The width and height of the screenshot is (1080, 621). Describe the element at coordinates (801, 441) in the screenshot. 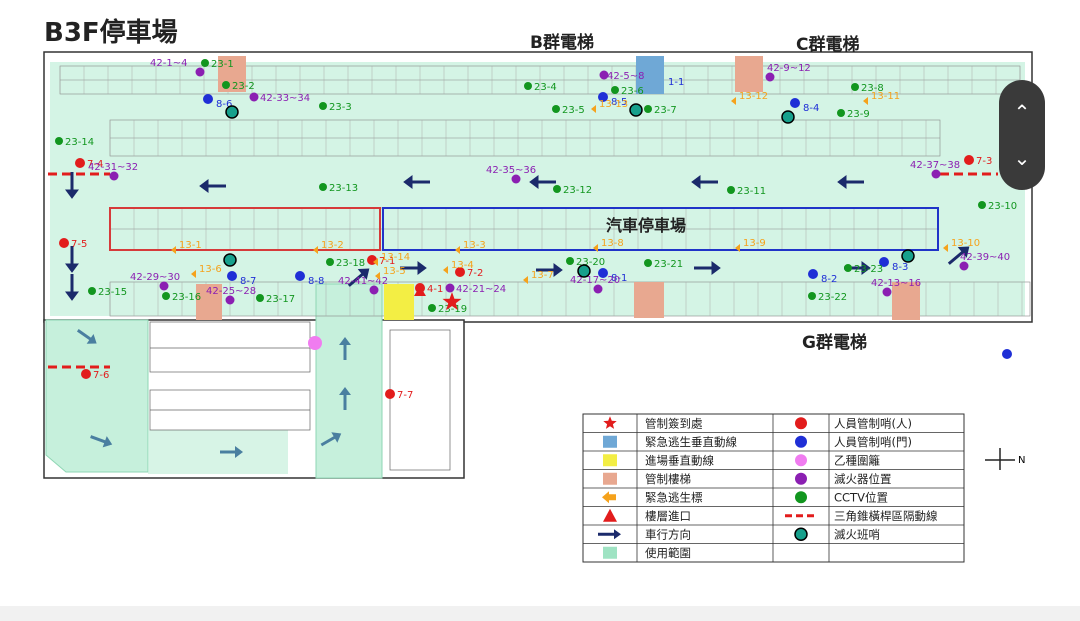

I see `blue-dot-icon` at that location.